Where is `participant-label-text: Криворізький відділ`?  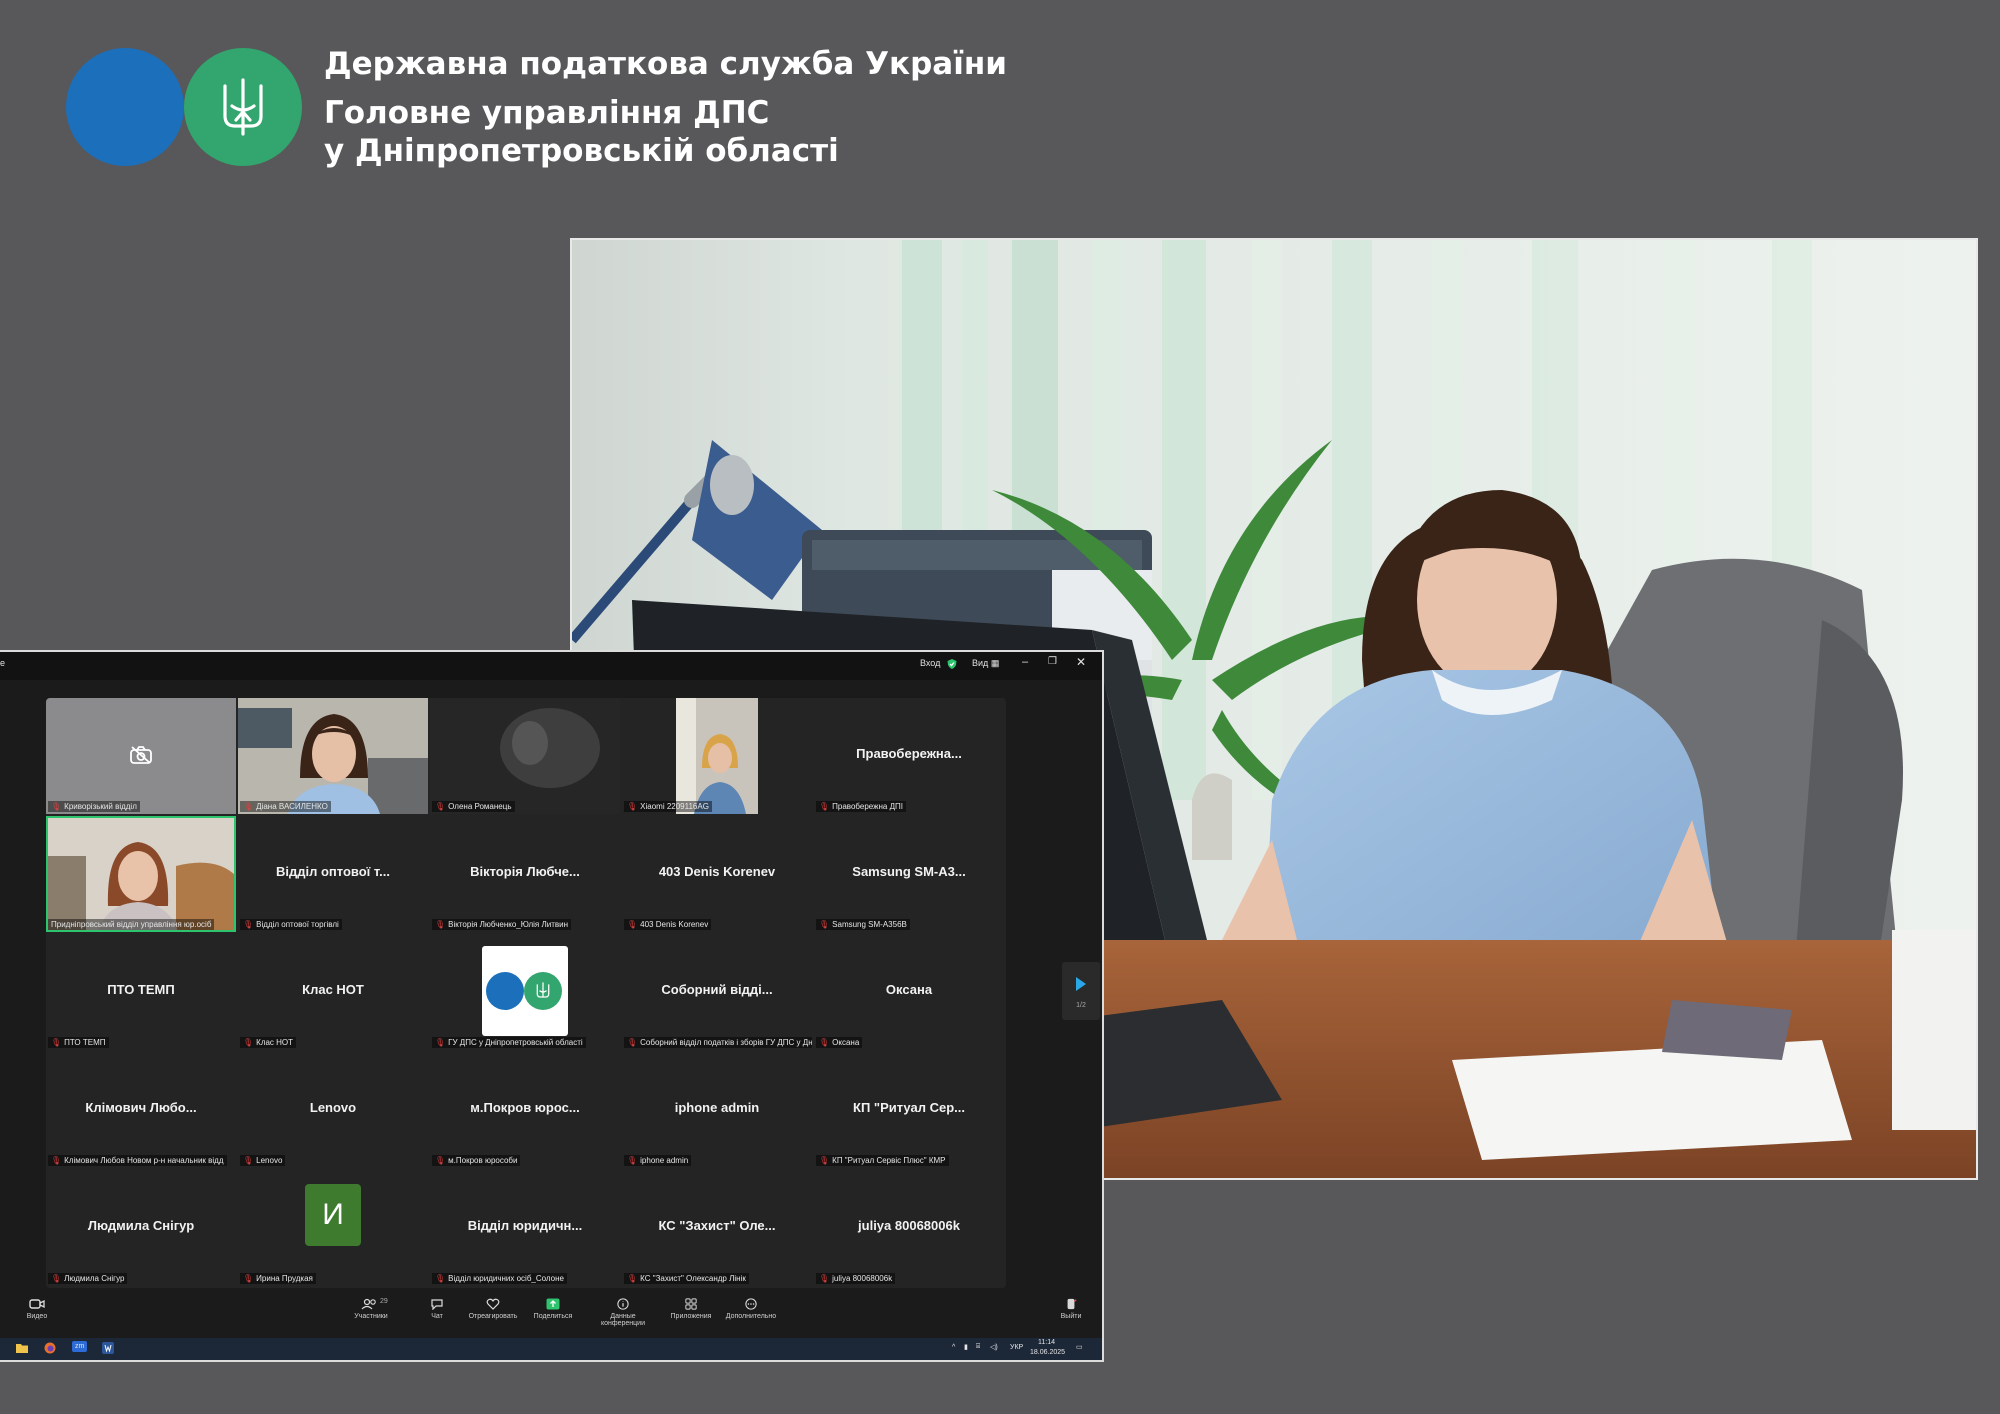
participant-label-text: Криворізький відділ is located at coordinates (100, 806).